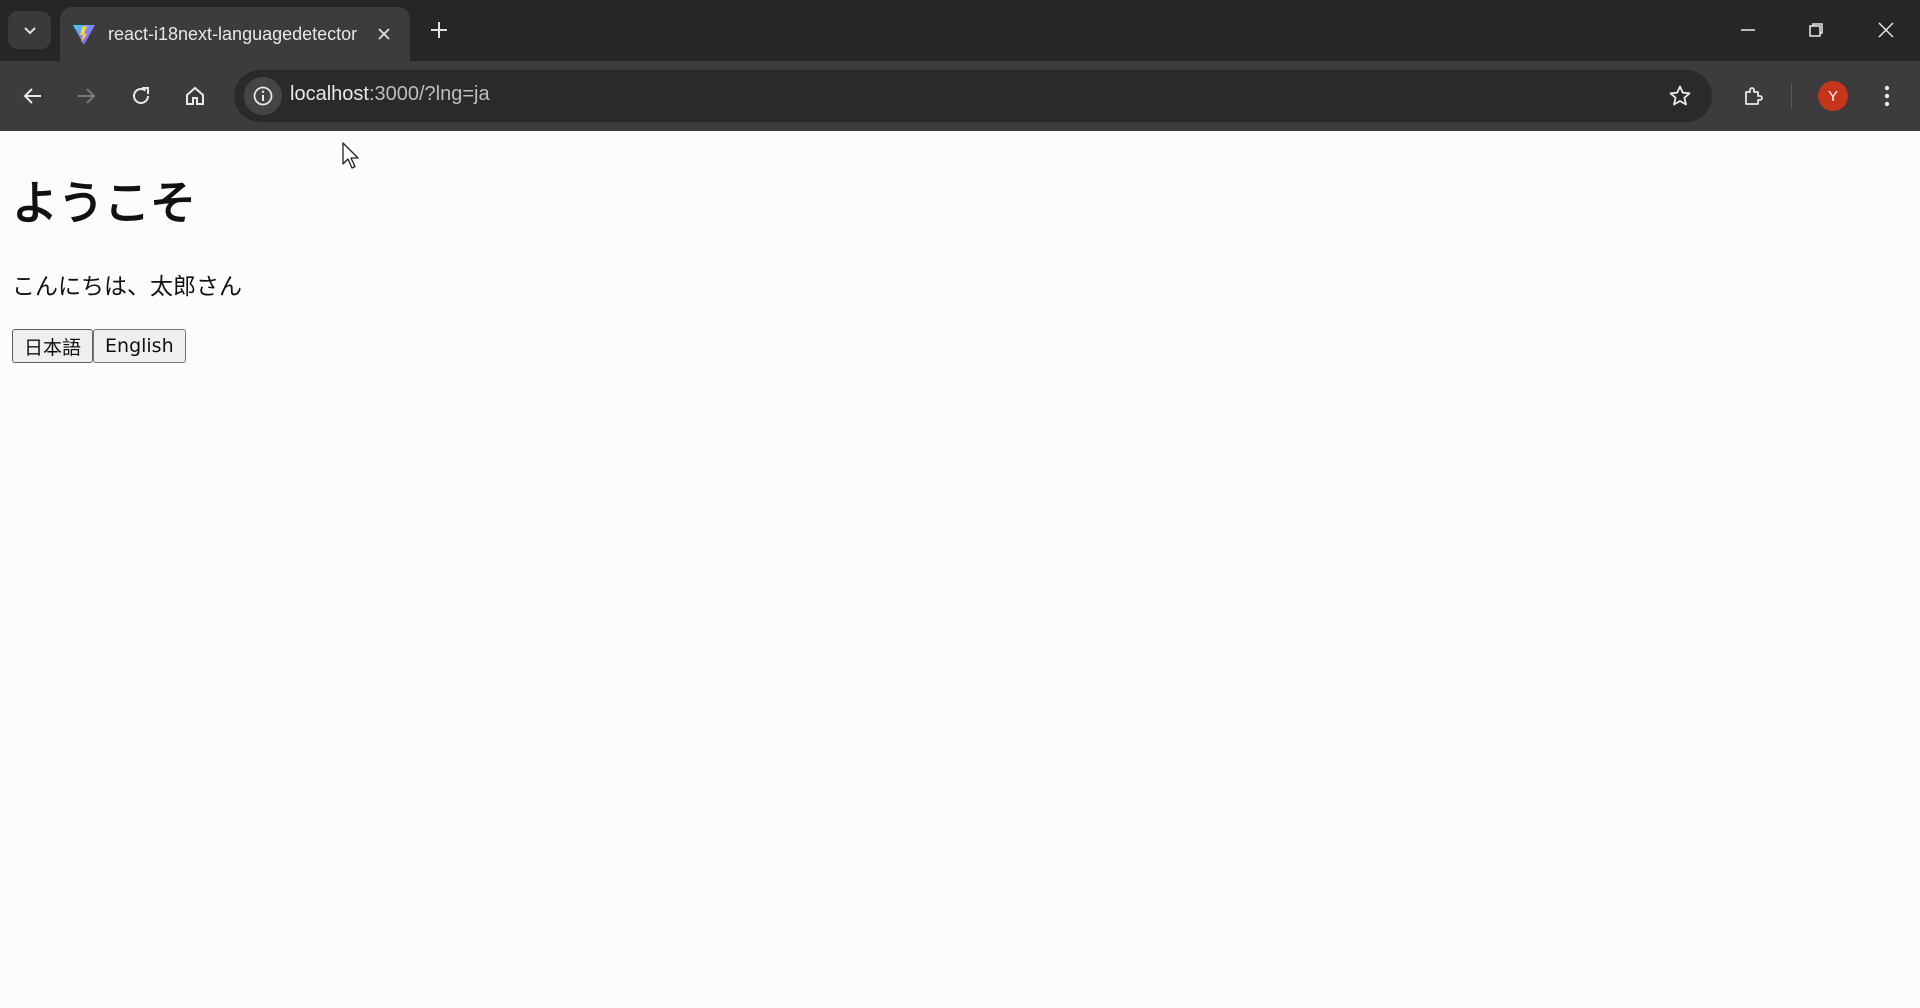 The width and height of the screenshot is (1920, 1008). I want to click on url-path: :3000/?lng=ja, so click(429, 94).